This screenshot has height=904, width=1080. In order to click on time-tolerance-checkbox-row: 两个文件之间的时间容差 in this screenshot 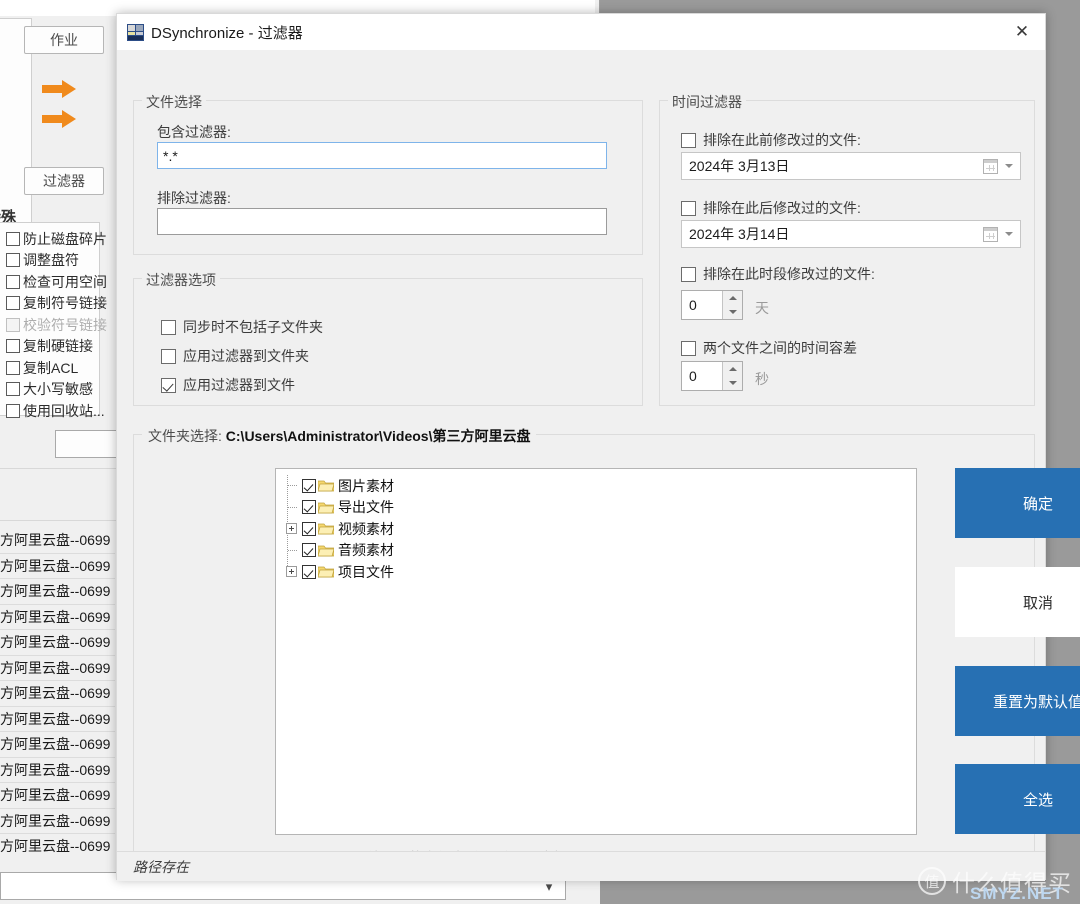, I will do `click(769, 348)`.